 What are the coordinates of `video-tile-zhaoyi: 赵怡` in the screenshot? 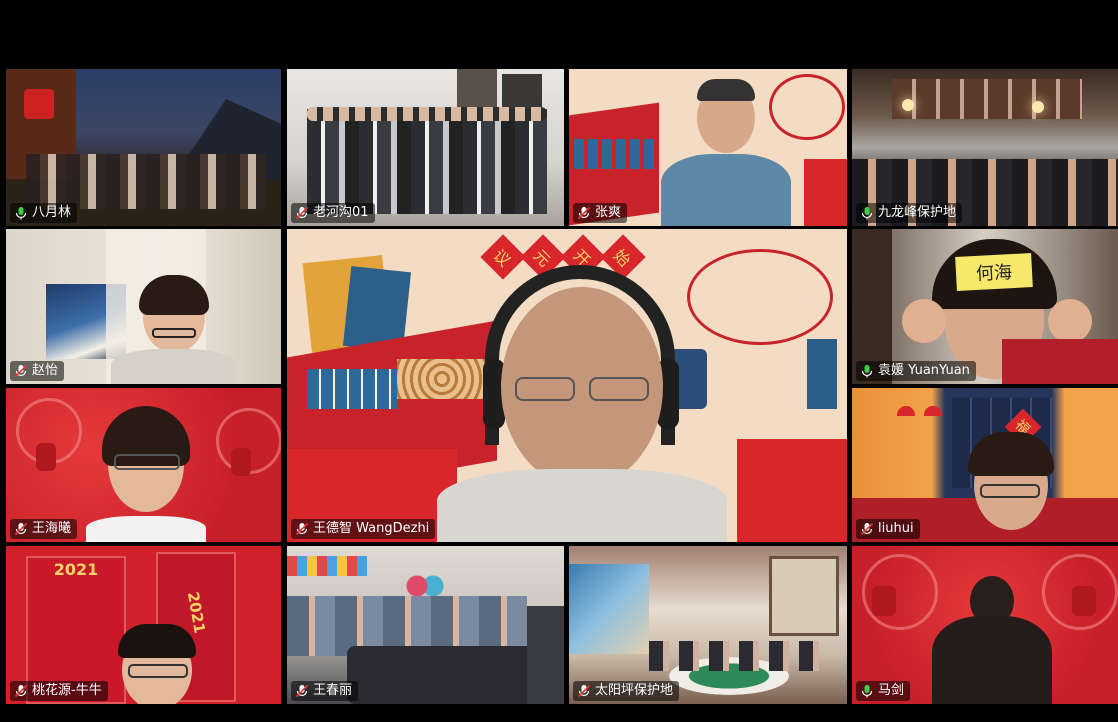 It's located at (143, 306).